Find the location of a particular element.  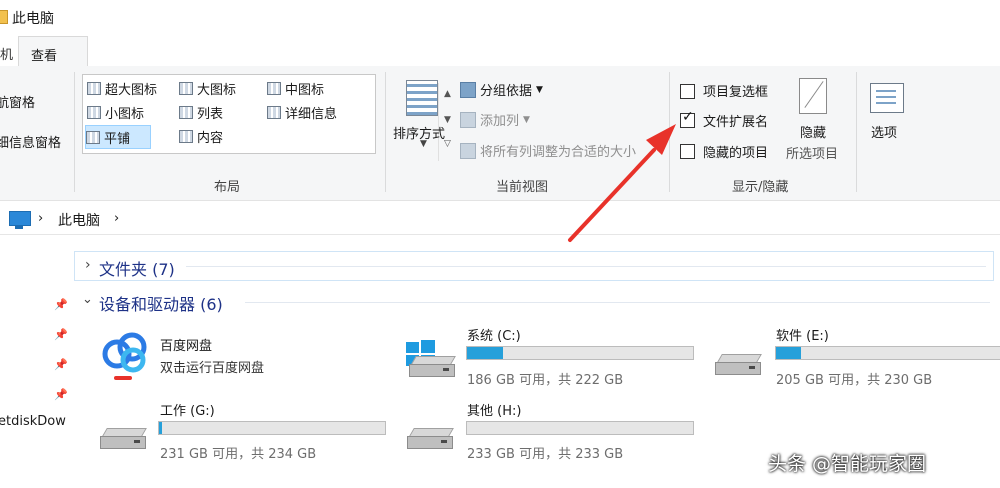

drive-usage-bar-h is located at coordinates (580, 428).